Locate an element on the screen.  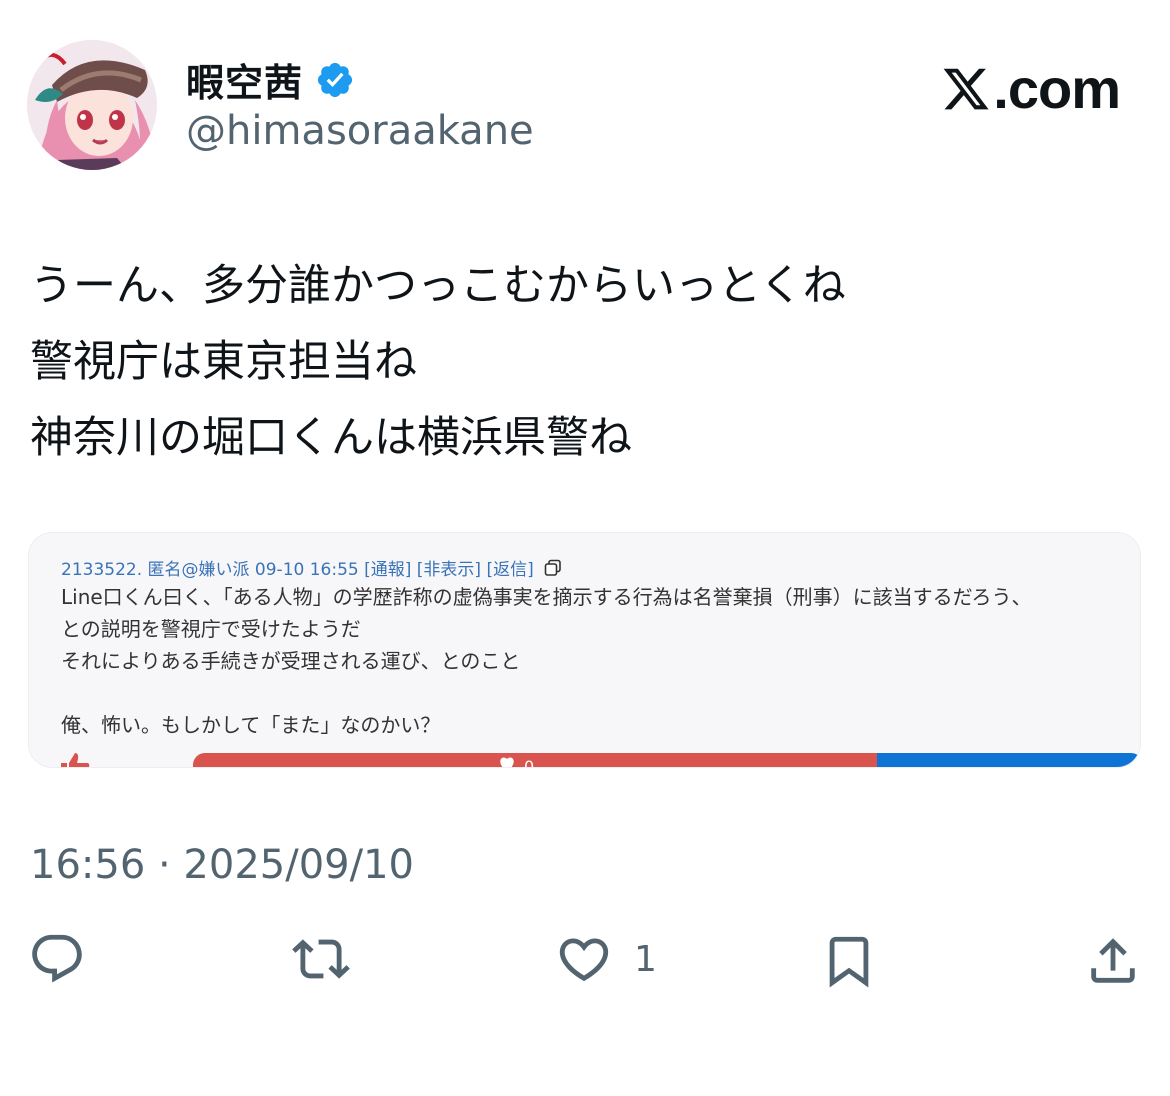
author-name-row: 暇空茜 is located at coordinates (270, 79).